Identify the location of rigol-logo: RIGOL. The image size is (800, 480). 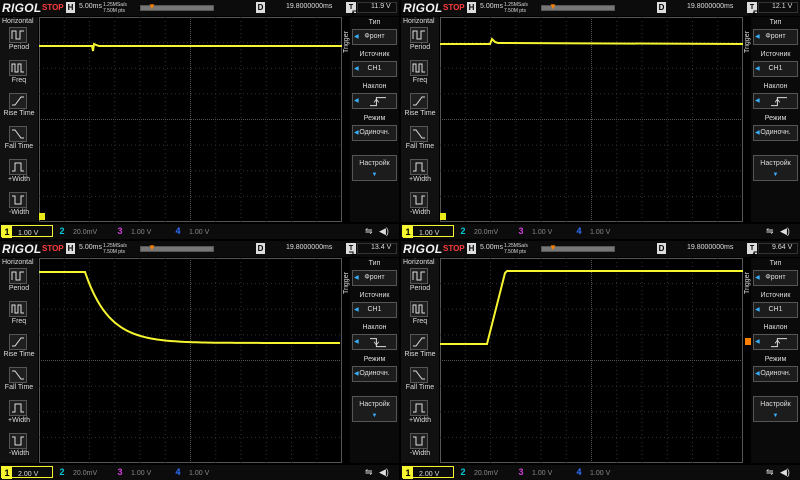
(423, 8).